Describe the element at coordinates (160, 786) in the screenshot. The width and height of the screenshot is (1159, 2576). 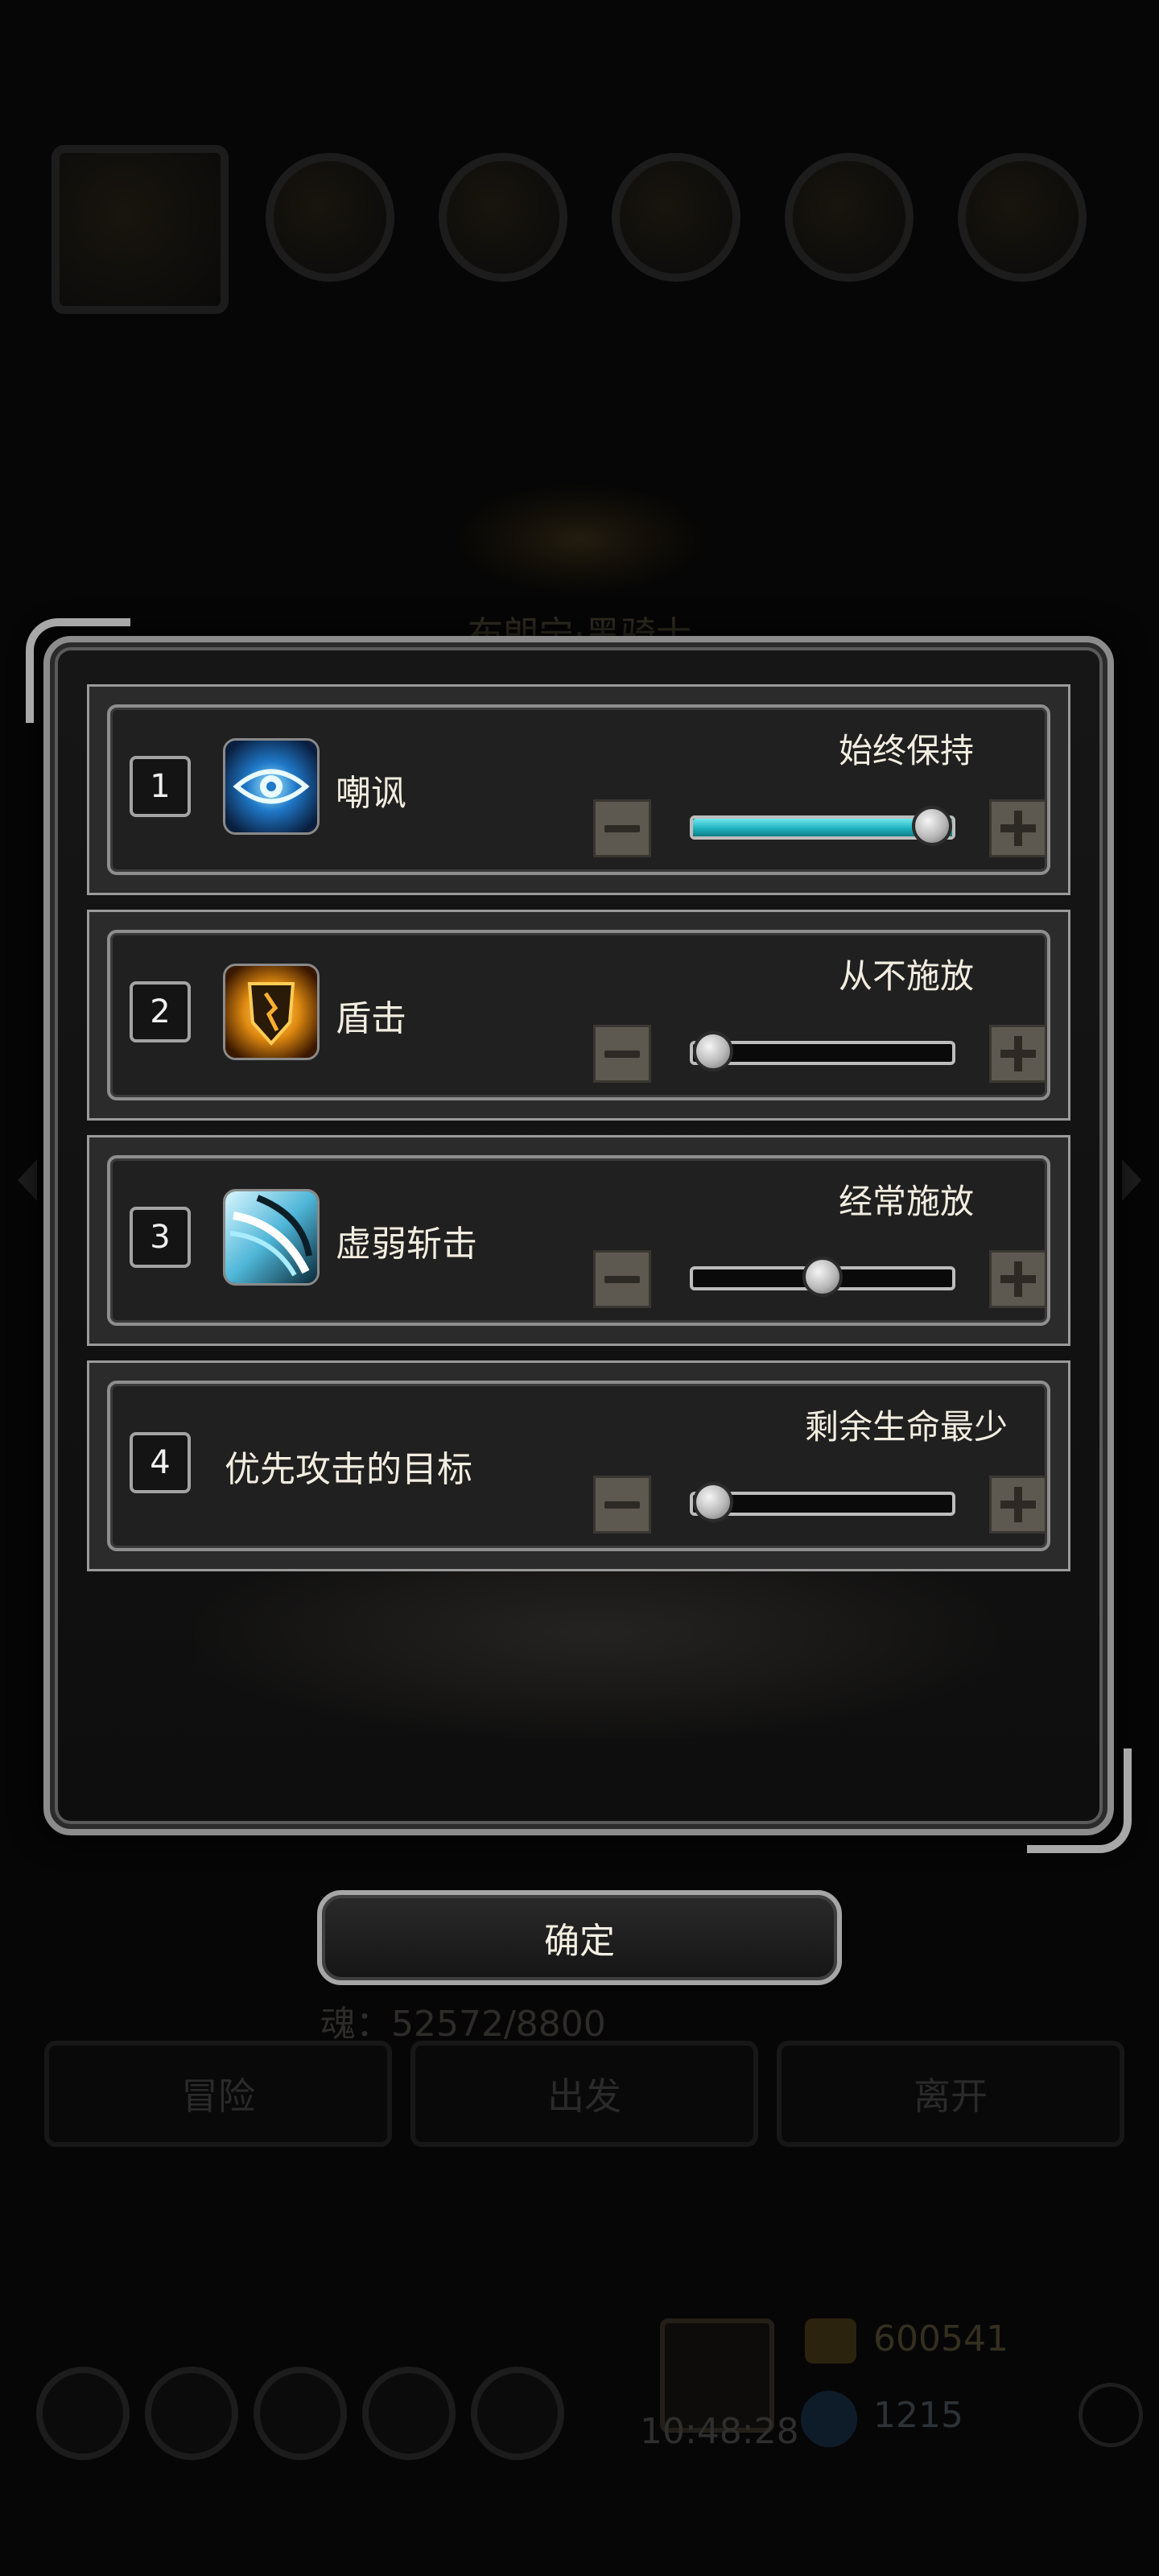
I see `skill-index-badge: 1` at that location.